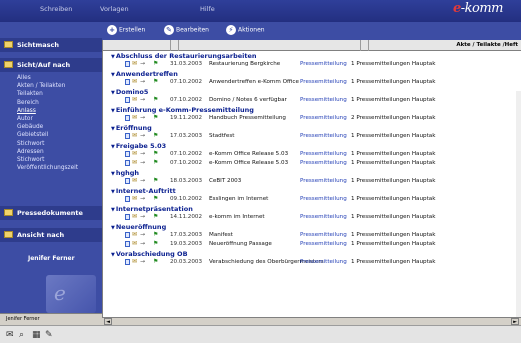 The height and width of the screenshot is (343, 521). What do you see at coordinates (260, 11) in the screenshot?
I see `menu-bar: Schreiben Vorlagen Hilfe e-komm` at bounding box center [260, 11].